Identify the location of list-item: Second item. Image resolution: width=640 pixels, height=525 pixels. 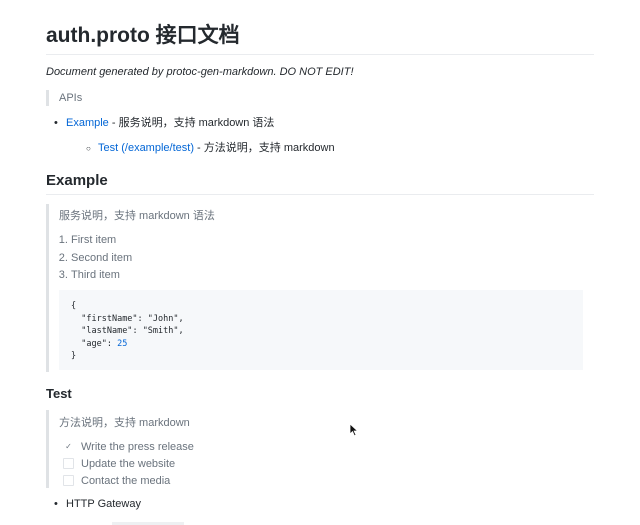
(101, 259).